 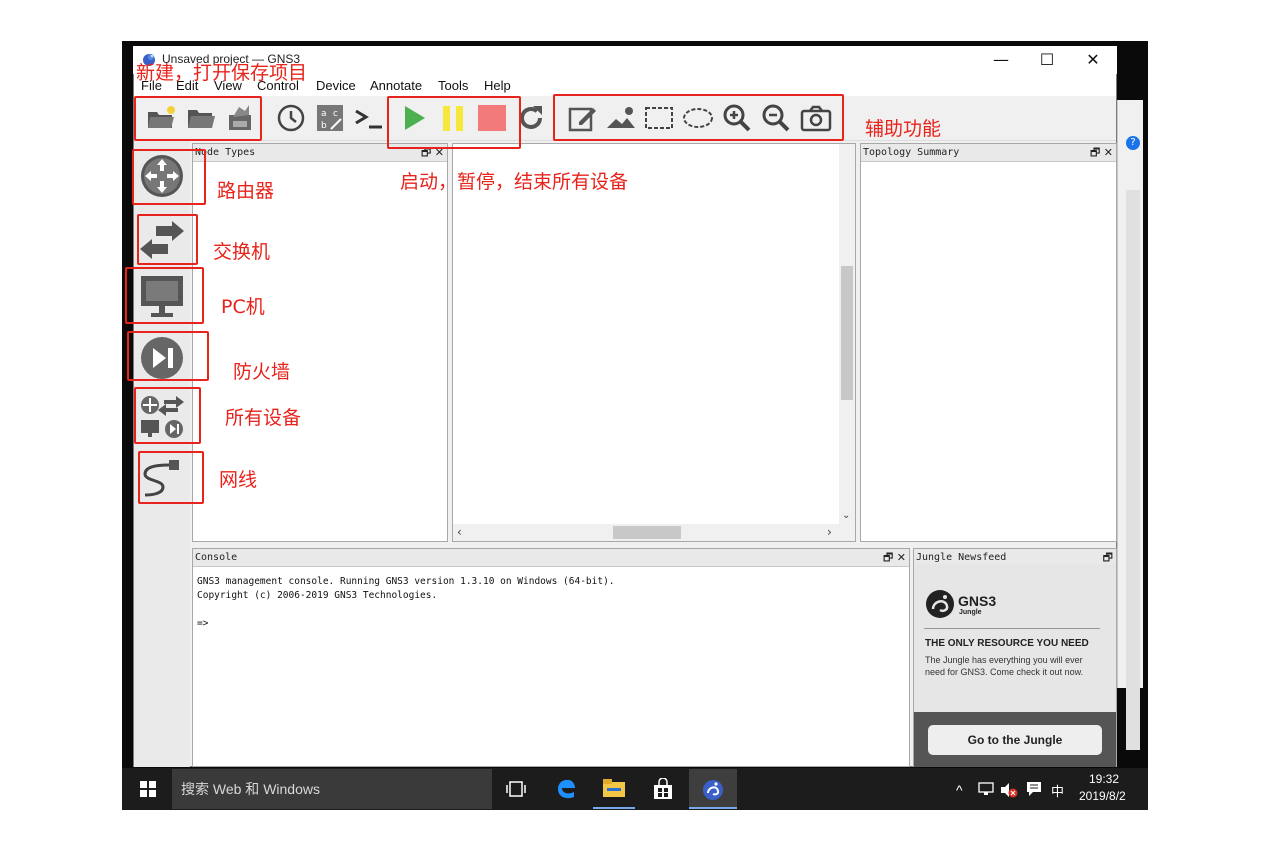 I want to click on topology-summary-title: Topology Summary, so click(x=911, y=152).